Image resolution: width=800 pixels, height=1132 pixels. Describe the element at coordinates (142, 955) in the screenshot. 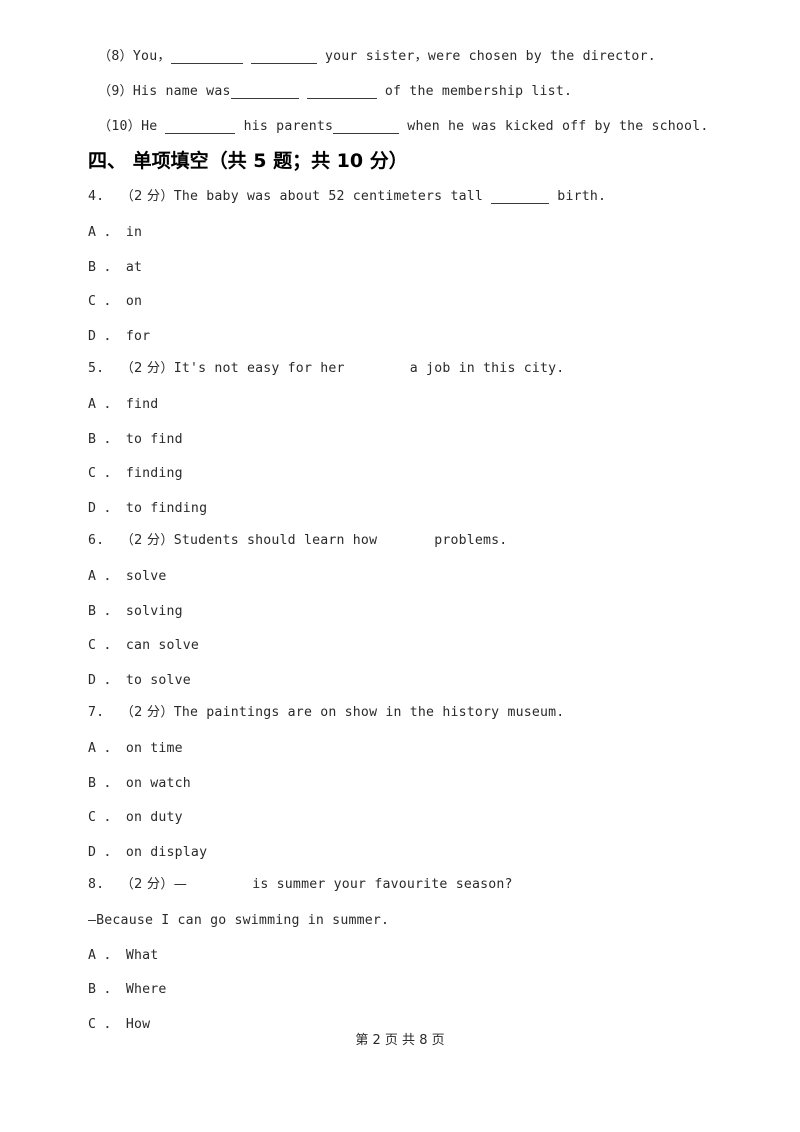

I see `option-text: What` at that location.